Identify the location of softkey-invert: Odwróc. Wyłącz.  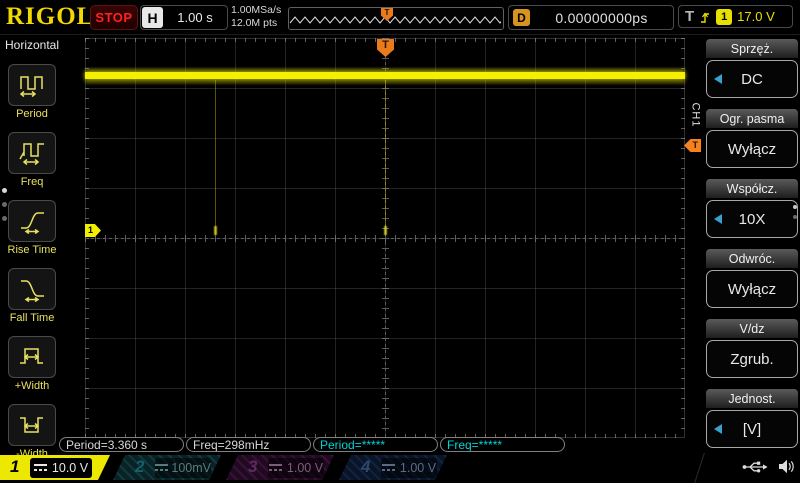
(752, 278).